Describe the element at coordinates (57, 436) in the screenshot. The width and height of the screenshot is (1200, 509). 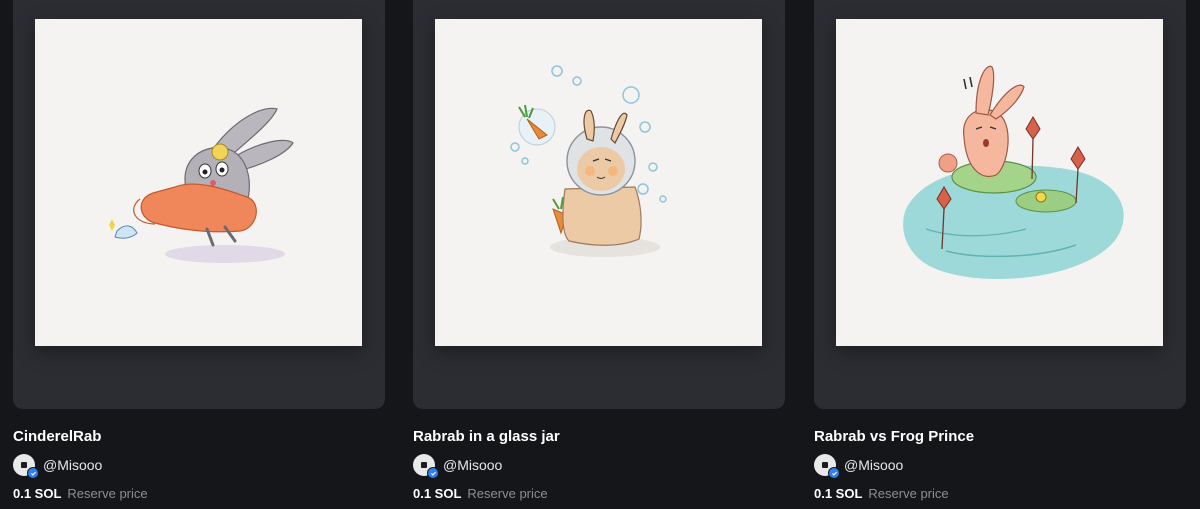
I see `artwork-title: CinderelRab` at that location.